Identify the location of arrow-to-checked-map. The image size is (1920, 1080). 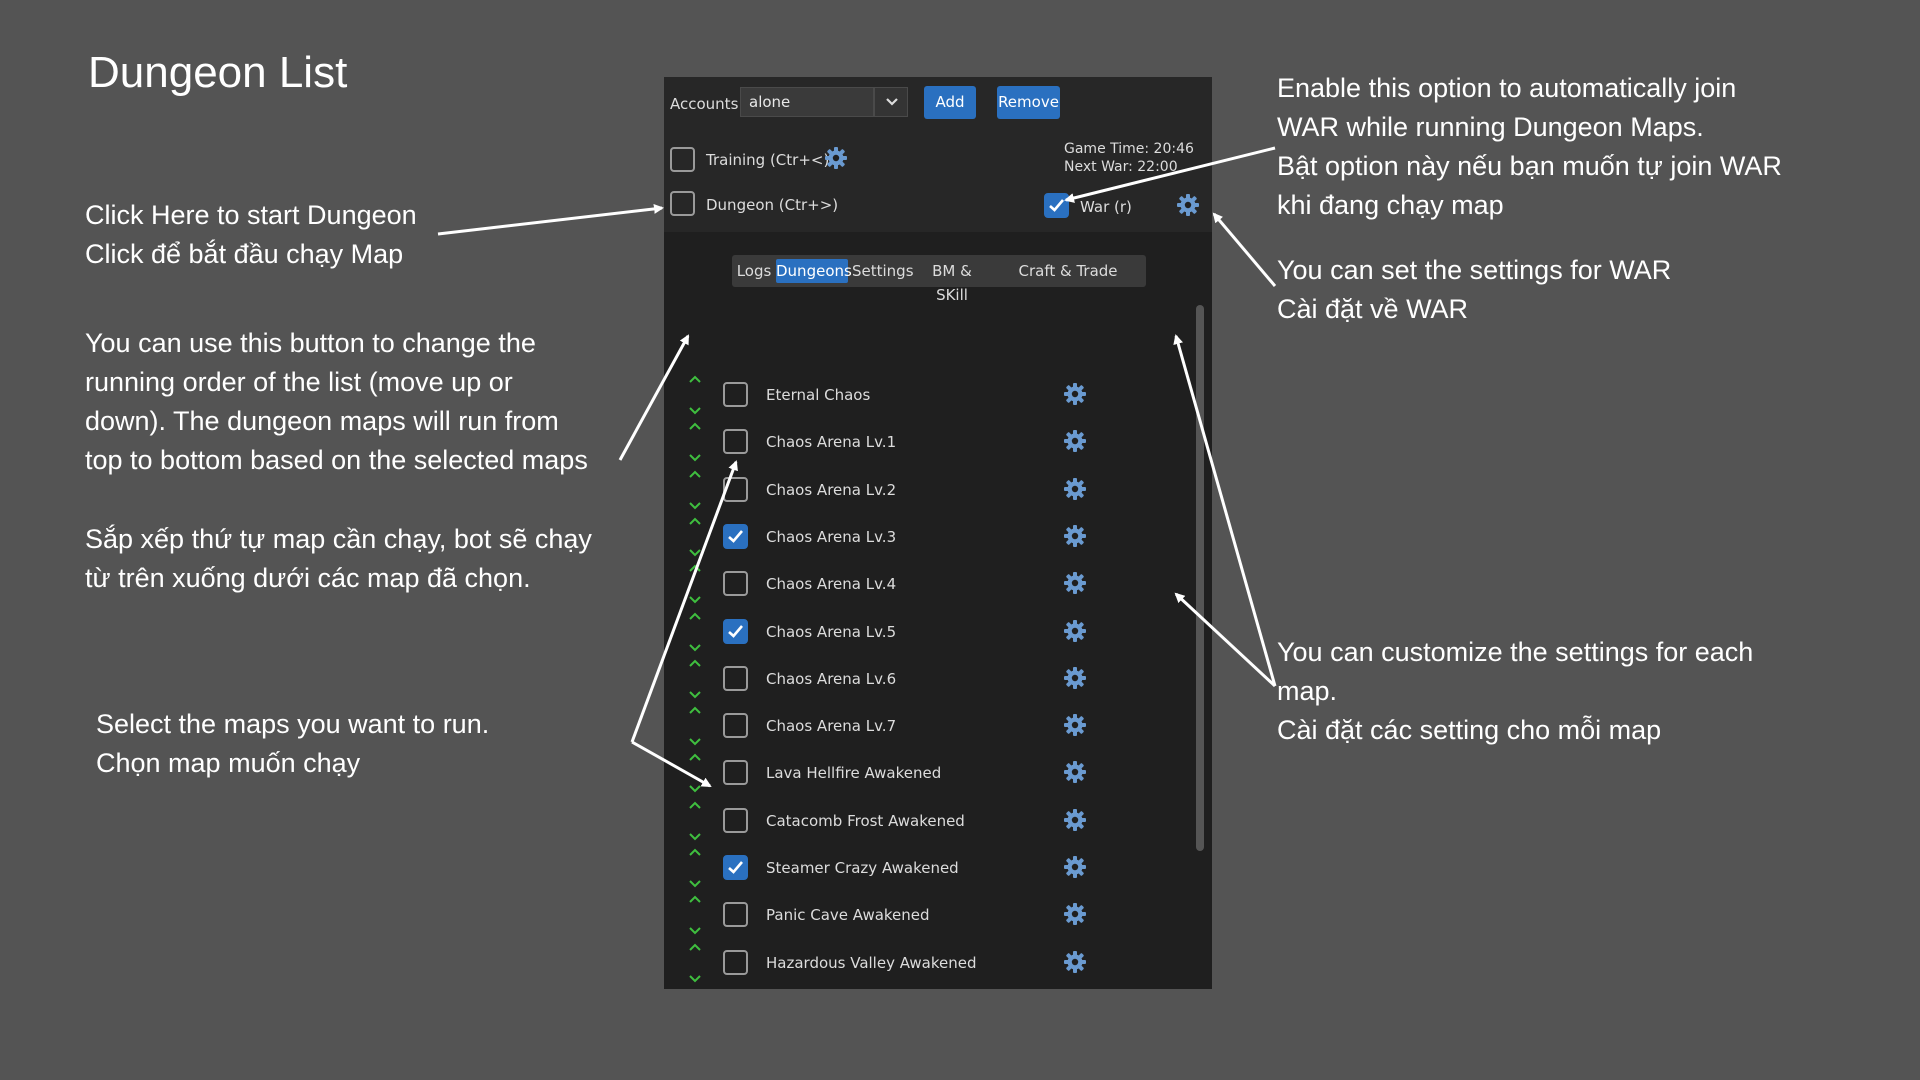
(684, 601).